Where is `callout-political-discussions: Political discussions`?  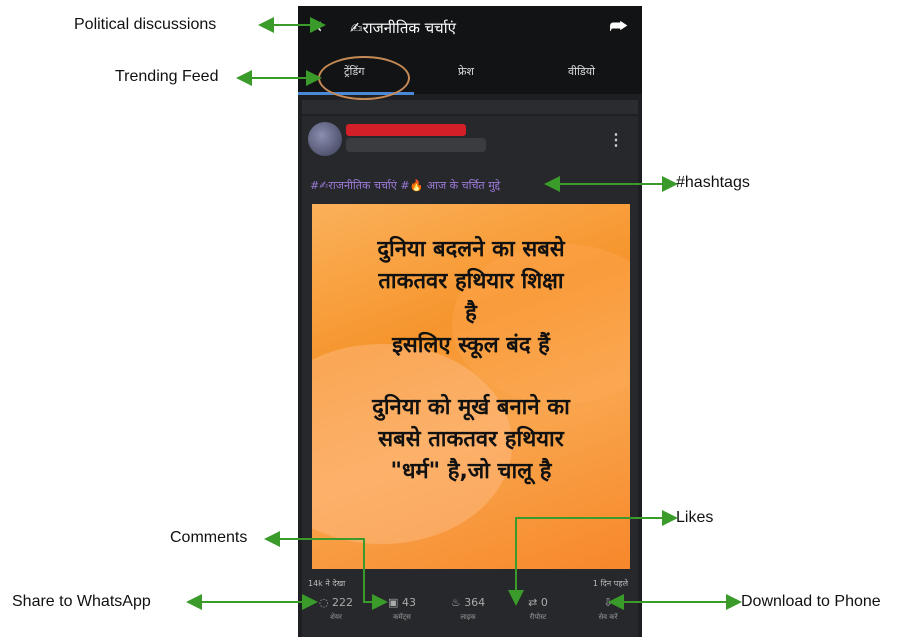
callout-political-discussions: Political discussions is located at coordinates (145, 24).